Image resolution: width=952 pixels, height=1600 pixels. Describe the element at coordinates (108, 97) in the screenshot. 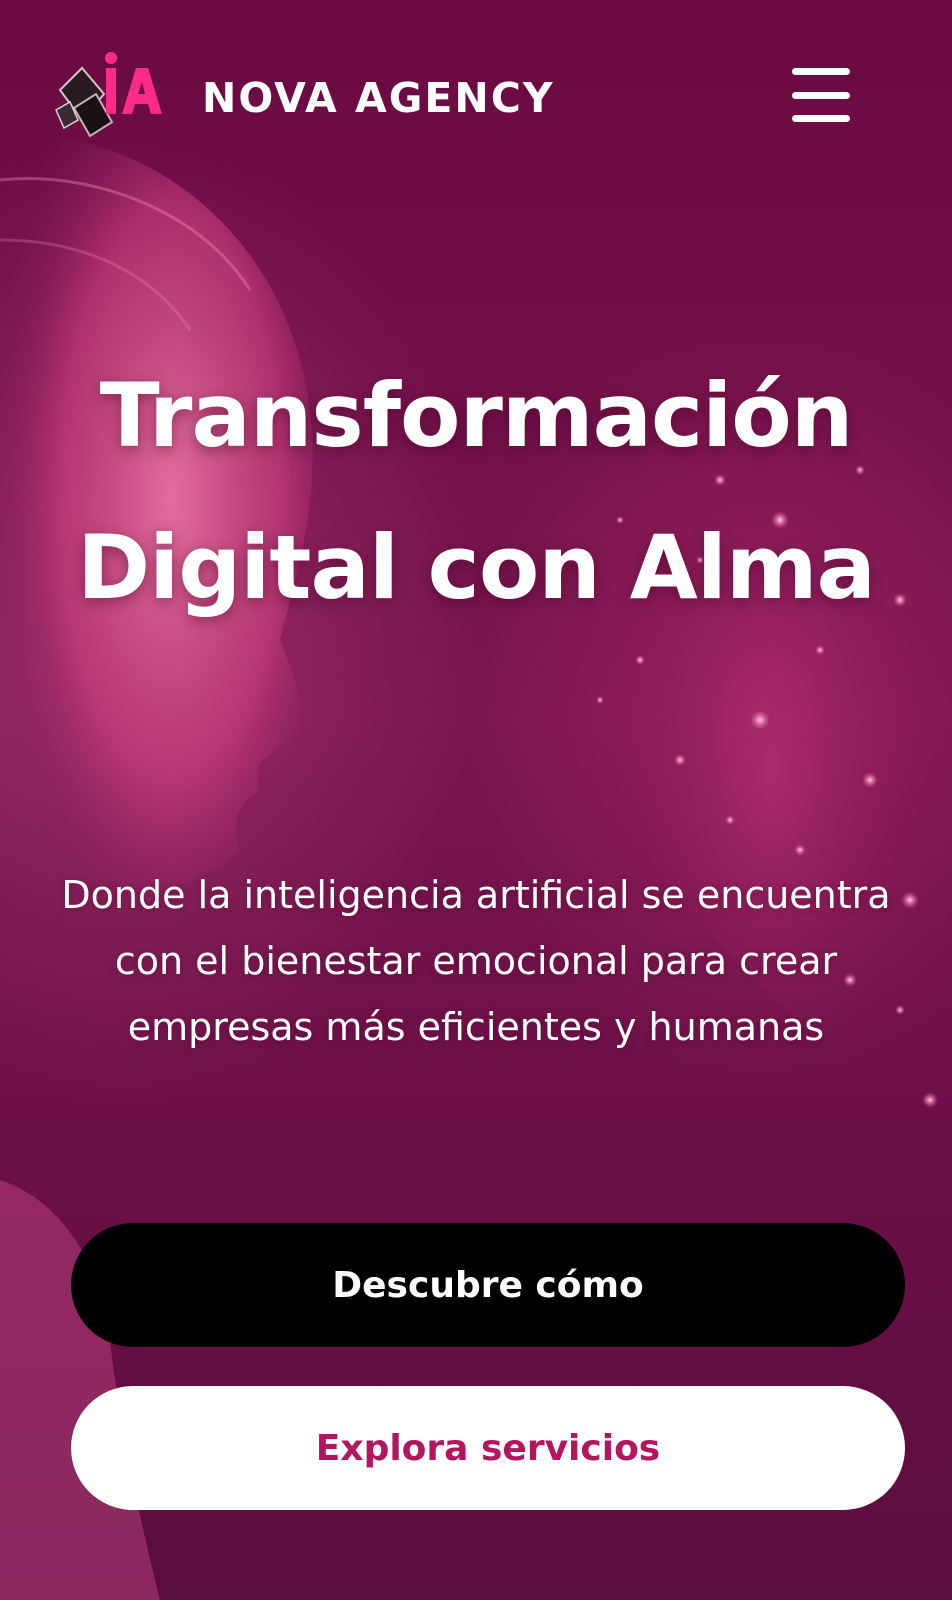

I see `ia-logo-icon` at that location.